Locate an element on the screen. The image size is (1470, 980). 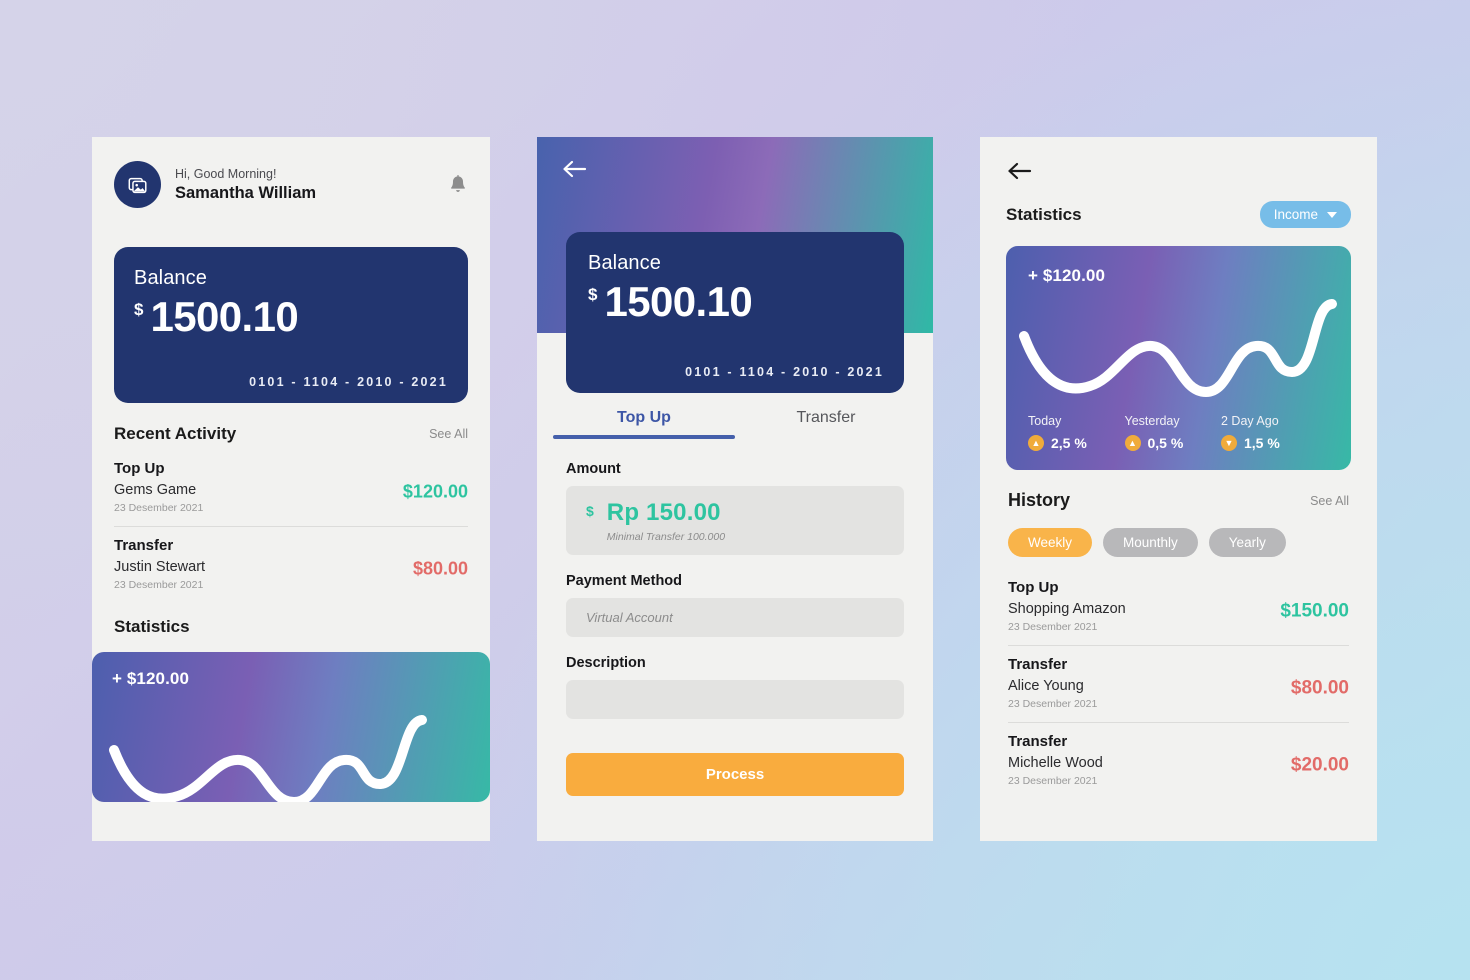
legend-value-row: ▼ 1,5 % is located at coordinates (1275, 443).